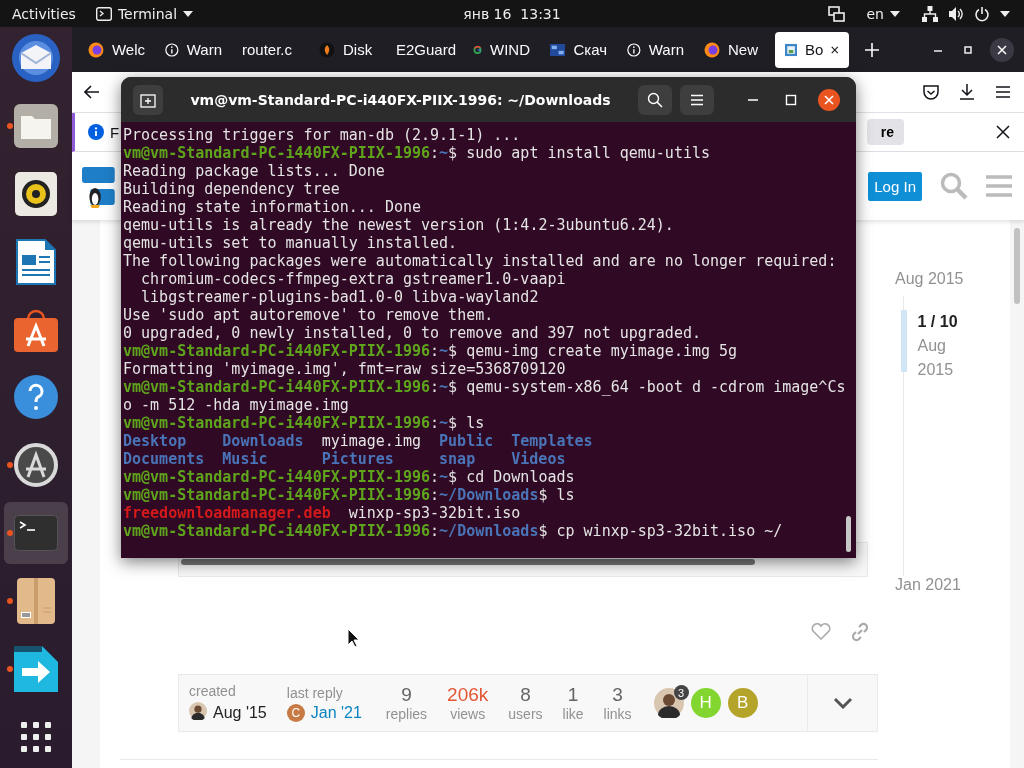 This screenshot has height=768, width=1024. Describe the element at coordinates (36, 397) in the screenshot. I see `help-icon` at that location.